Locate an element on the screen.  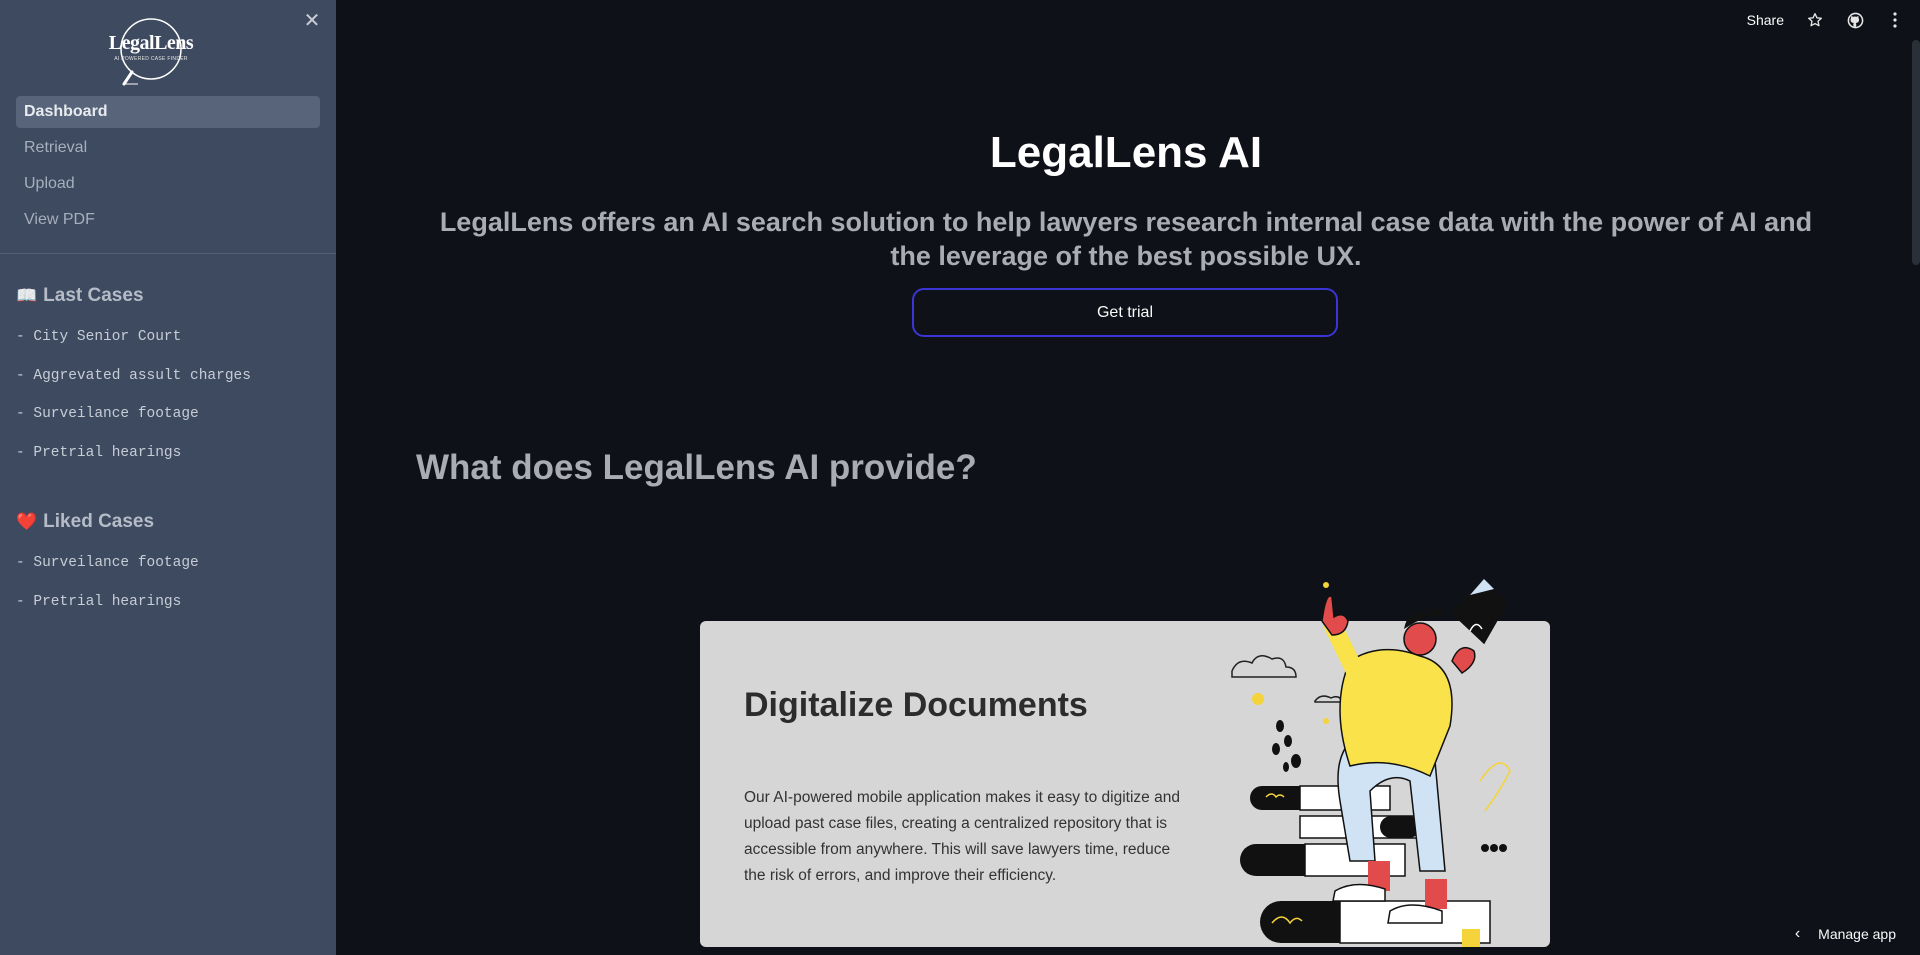
last-cases-heading: 📖 Last Cases is located at coordinates (80, 296).